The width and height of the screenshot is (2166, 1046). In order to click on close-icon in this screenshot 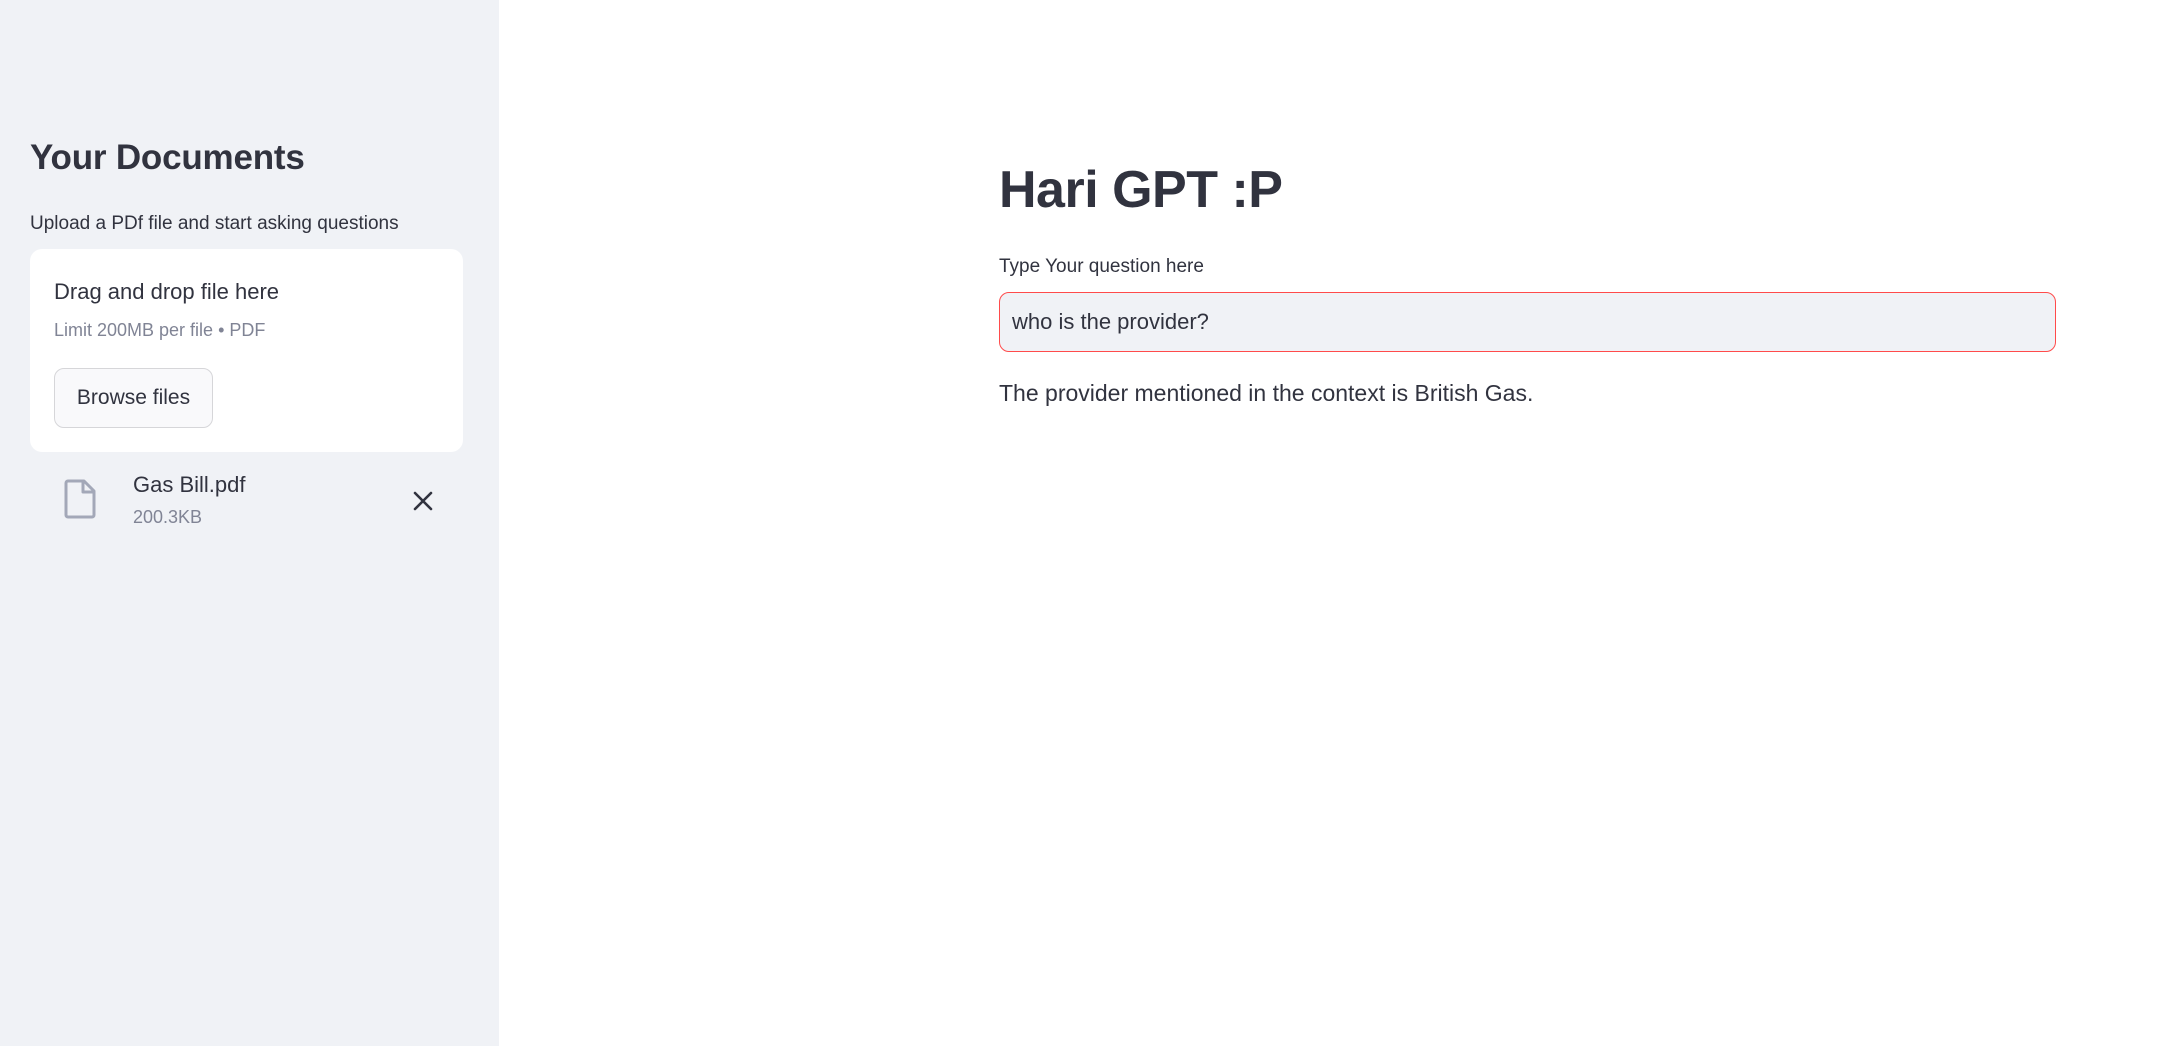, I will do `click(423, 501)`.